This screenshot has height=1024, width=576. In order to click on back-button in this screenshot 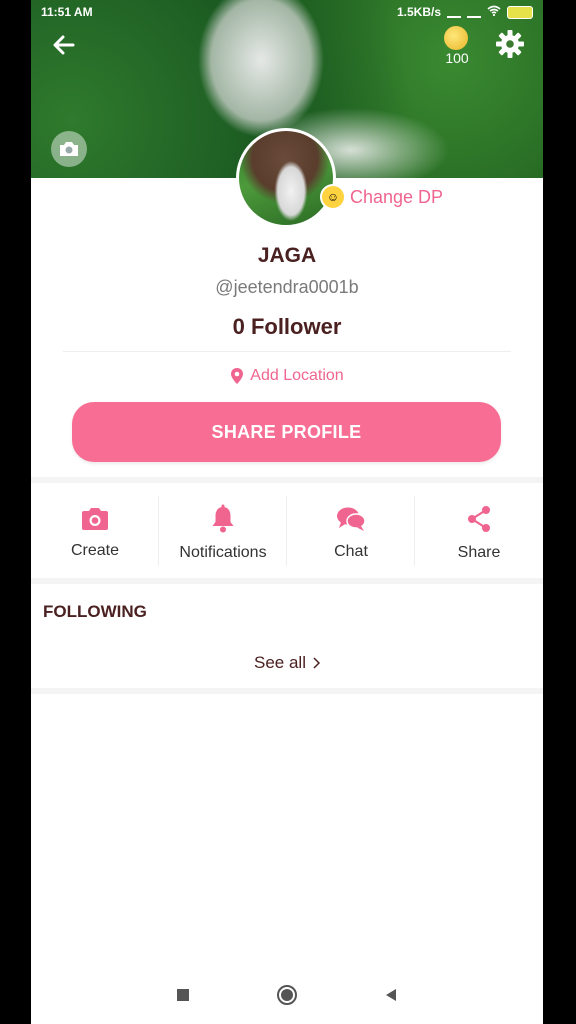, I will do `click(64, 45)`.